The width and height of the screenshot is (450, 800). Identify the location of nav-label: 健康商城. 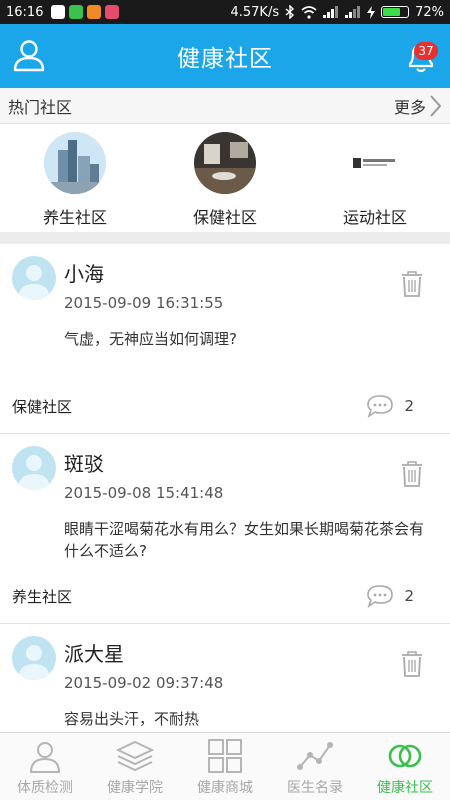
(225, 788).